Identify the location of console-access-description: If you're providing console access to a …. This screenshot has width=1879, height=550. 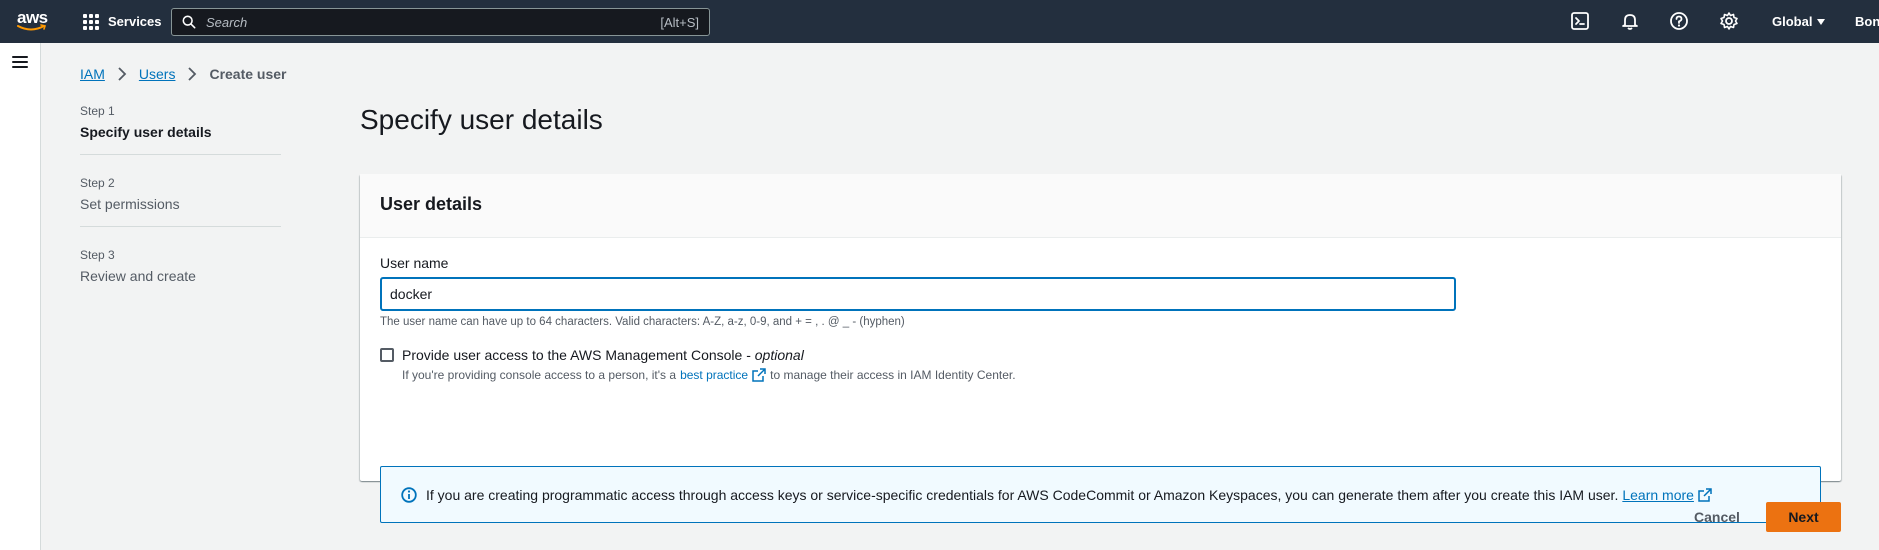
(709, 375).